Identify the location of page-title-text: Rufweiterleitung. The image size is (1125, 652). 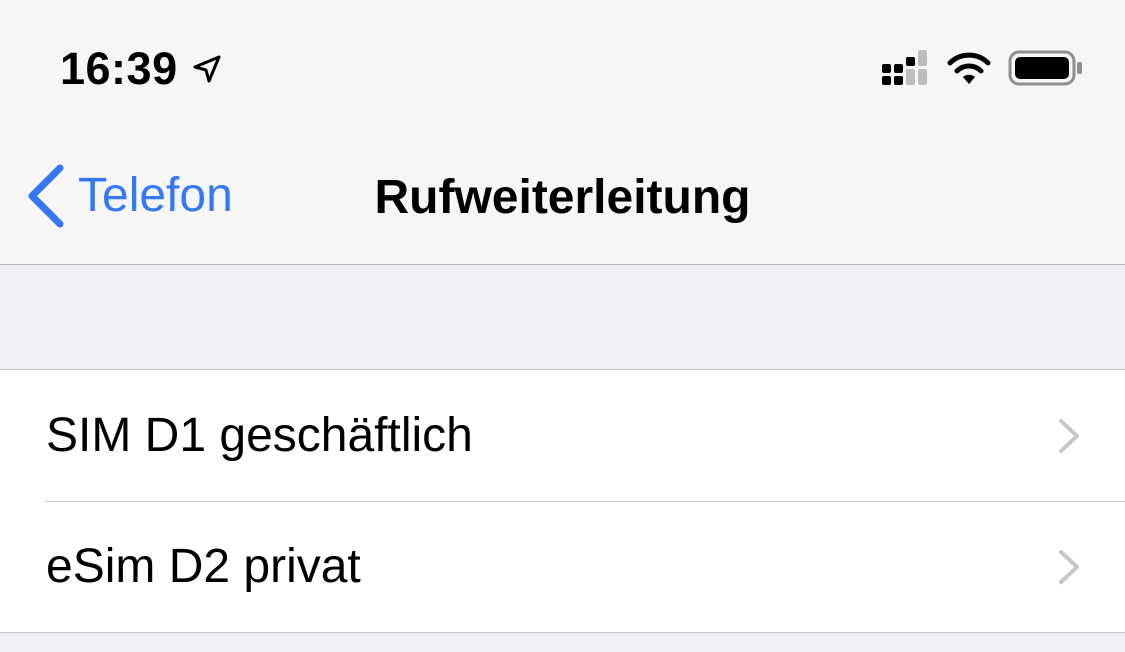
(562, 197).